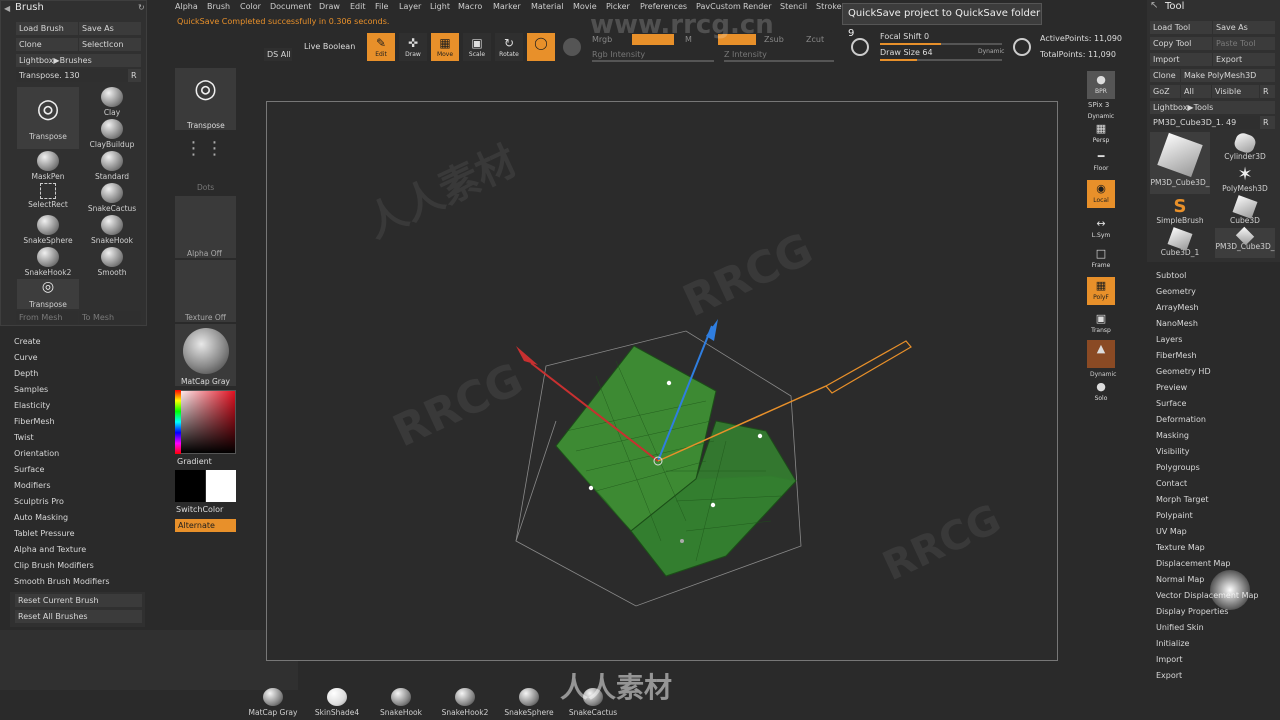 Image resolution: width=1280 pixels, height=720 pixels. I want to click on brush-menu-create: Create, so click(79, 342).